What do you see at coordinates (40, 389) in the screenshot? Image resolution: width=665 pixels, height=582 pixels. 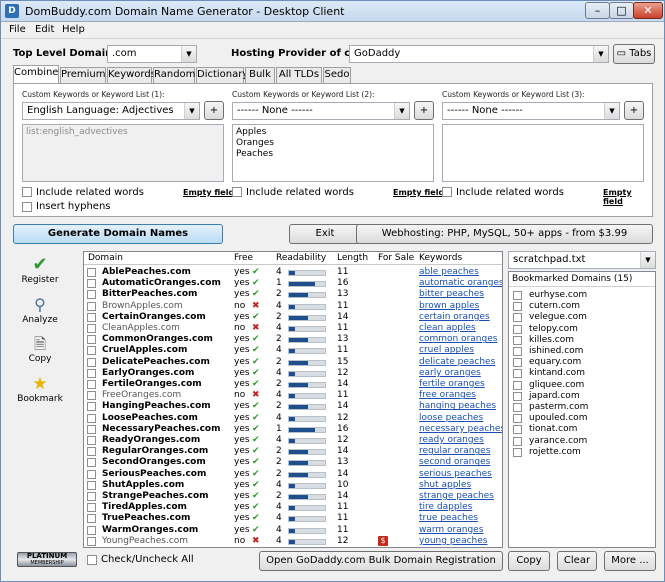 I see `bookmark-action: ★ Bookmark` at bounding box center [40, 389].